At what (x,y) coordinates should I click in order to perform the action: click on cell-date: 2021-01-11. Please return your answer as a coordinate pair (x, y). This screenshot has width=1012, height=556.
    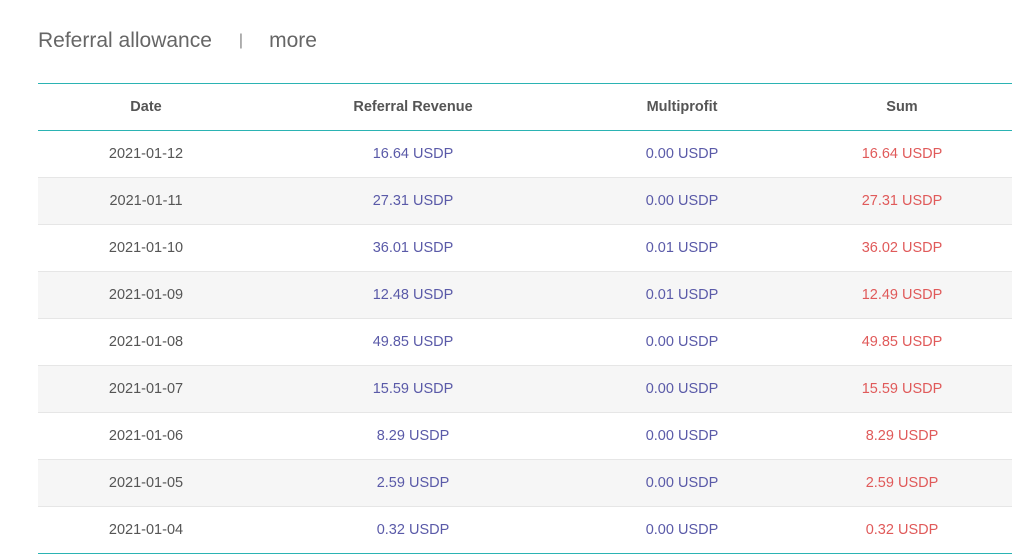
    Looking at the image, I should click on (146, 201).